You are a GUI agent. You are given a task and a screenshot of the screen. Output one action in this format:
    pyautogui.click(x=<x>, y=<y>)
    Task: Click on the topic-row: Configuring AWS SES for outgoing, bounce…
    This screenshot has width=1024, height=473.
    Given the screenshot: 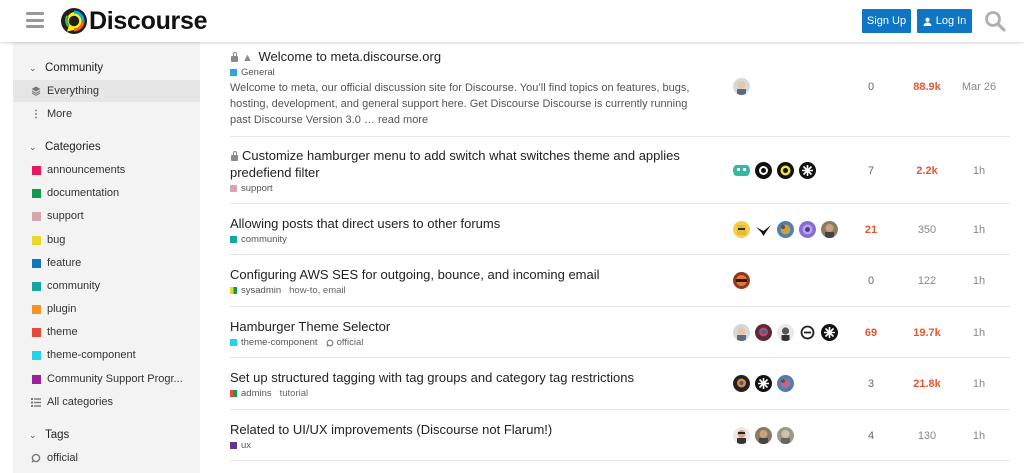 What is the action you would take?
    pyautogui.click(x=620, y=281)
    